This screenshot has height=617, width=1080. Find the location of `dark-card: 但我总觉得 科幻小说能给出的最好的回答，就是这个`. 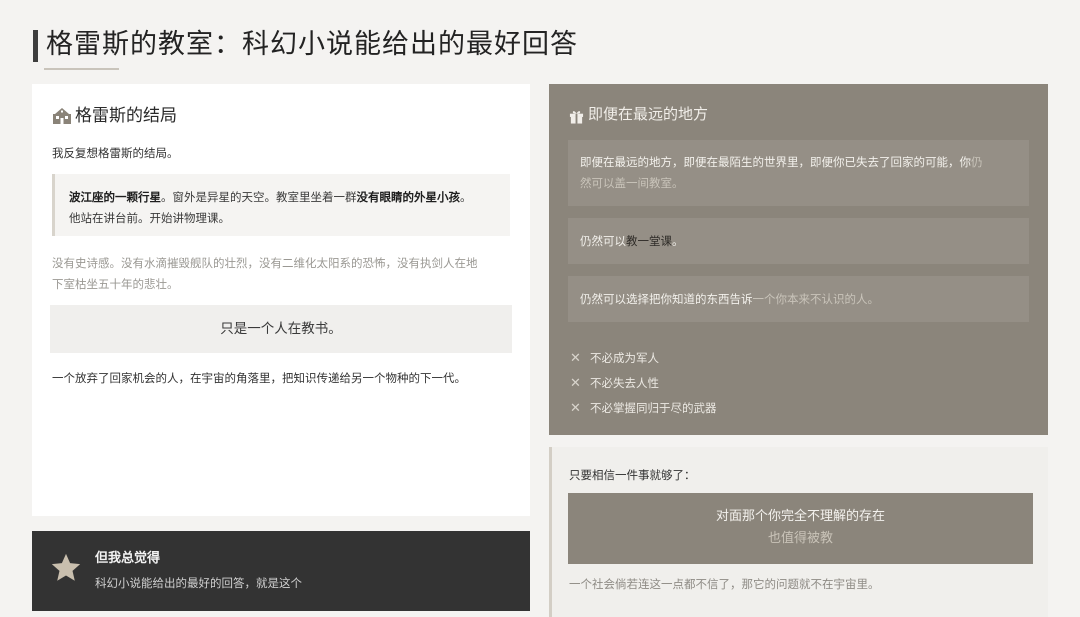

dark-card: 但我总觉得 科幻小说能给出的最好的回答，就是这个 is located at coordinates (281, 571).